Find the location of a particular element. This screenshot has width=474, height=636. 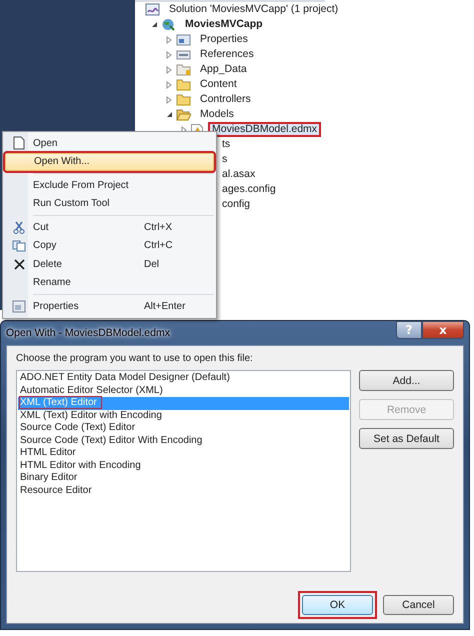

program-option: Binary Editor is located at coordinates (183, 478).